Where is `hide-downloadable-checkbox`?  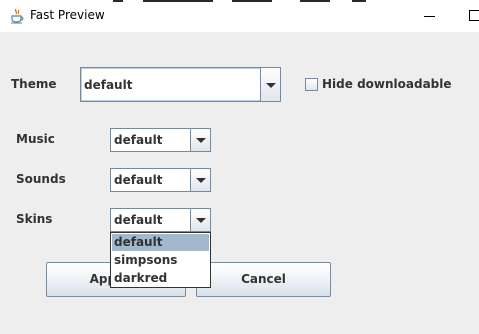
hide-downloadable-checkbox is located at coordinates (311, 84).